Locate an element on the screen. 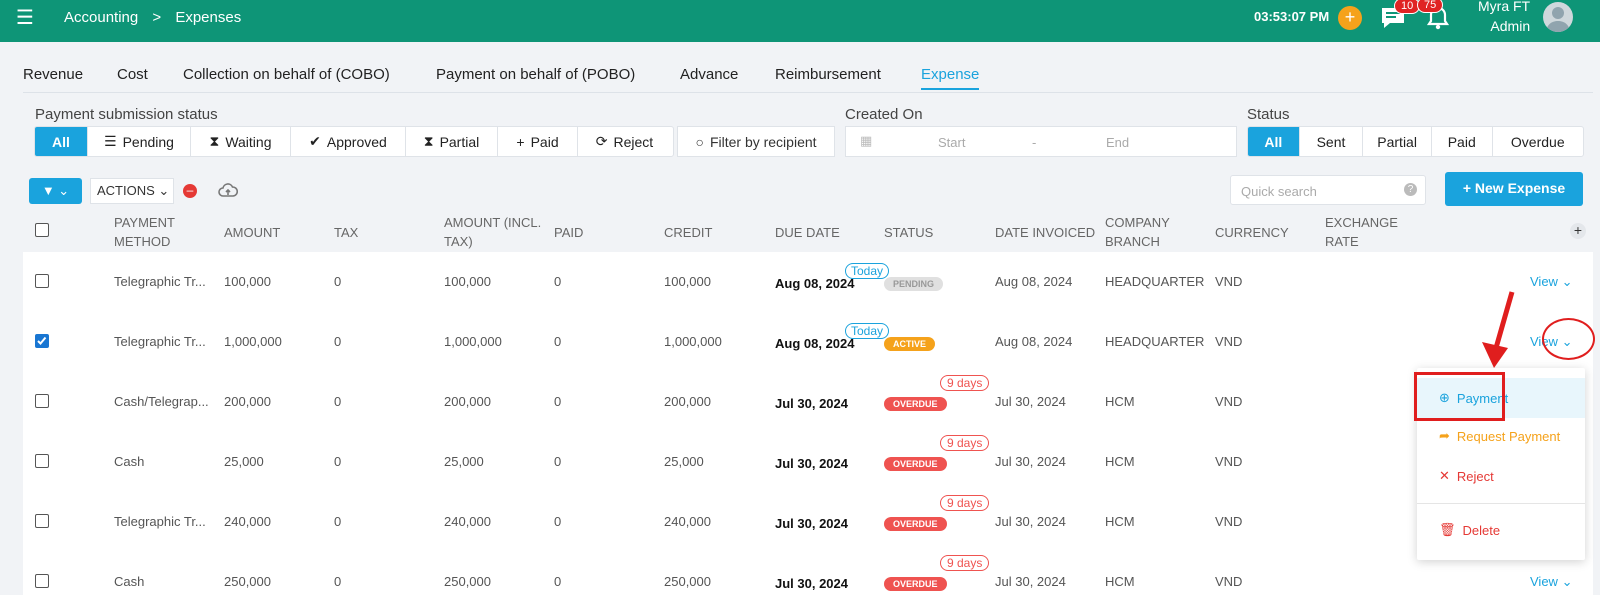 This screenshot has width=1600, height=595. breadcrumb-accounting: Accounting is located at coordinates (101, 17).